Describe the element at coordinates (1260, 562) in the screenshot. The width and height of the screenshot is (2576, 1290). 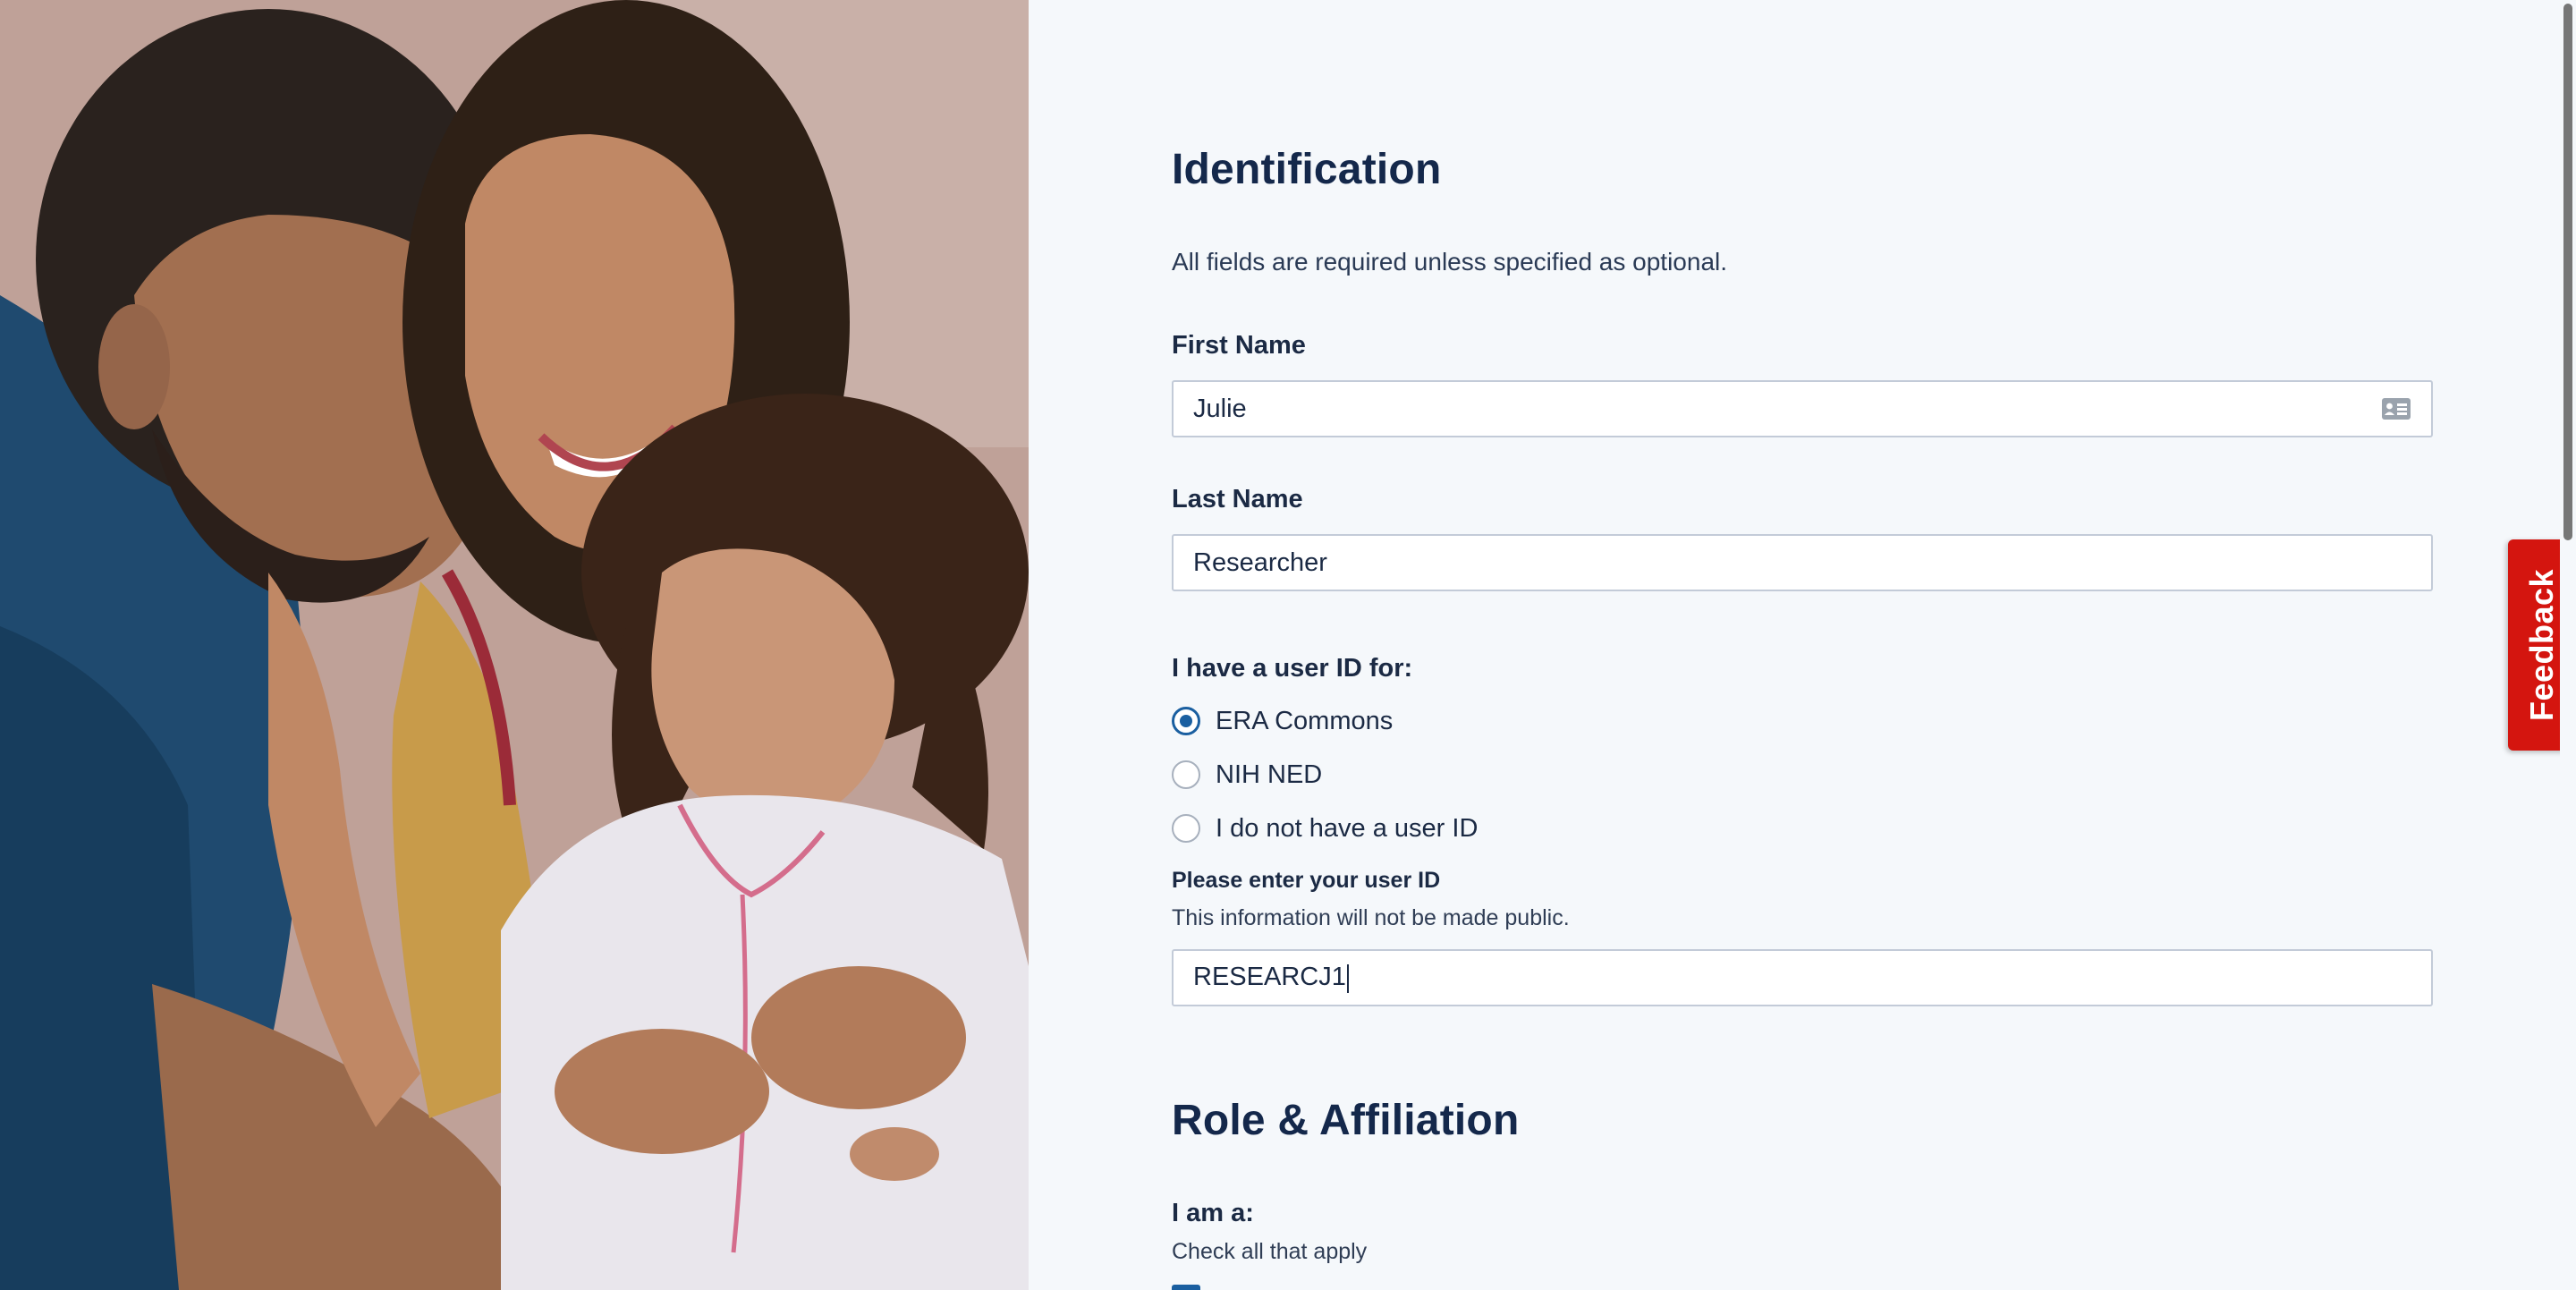
I see `last-name-value: Researcher` at that location.